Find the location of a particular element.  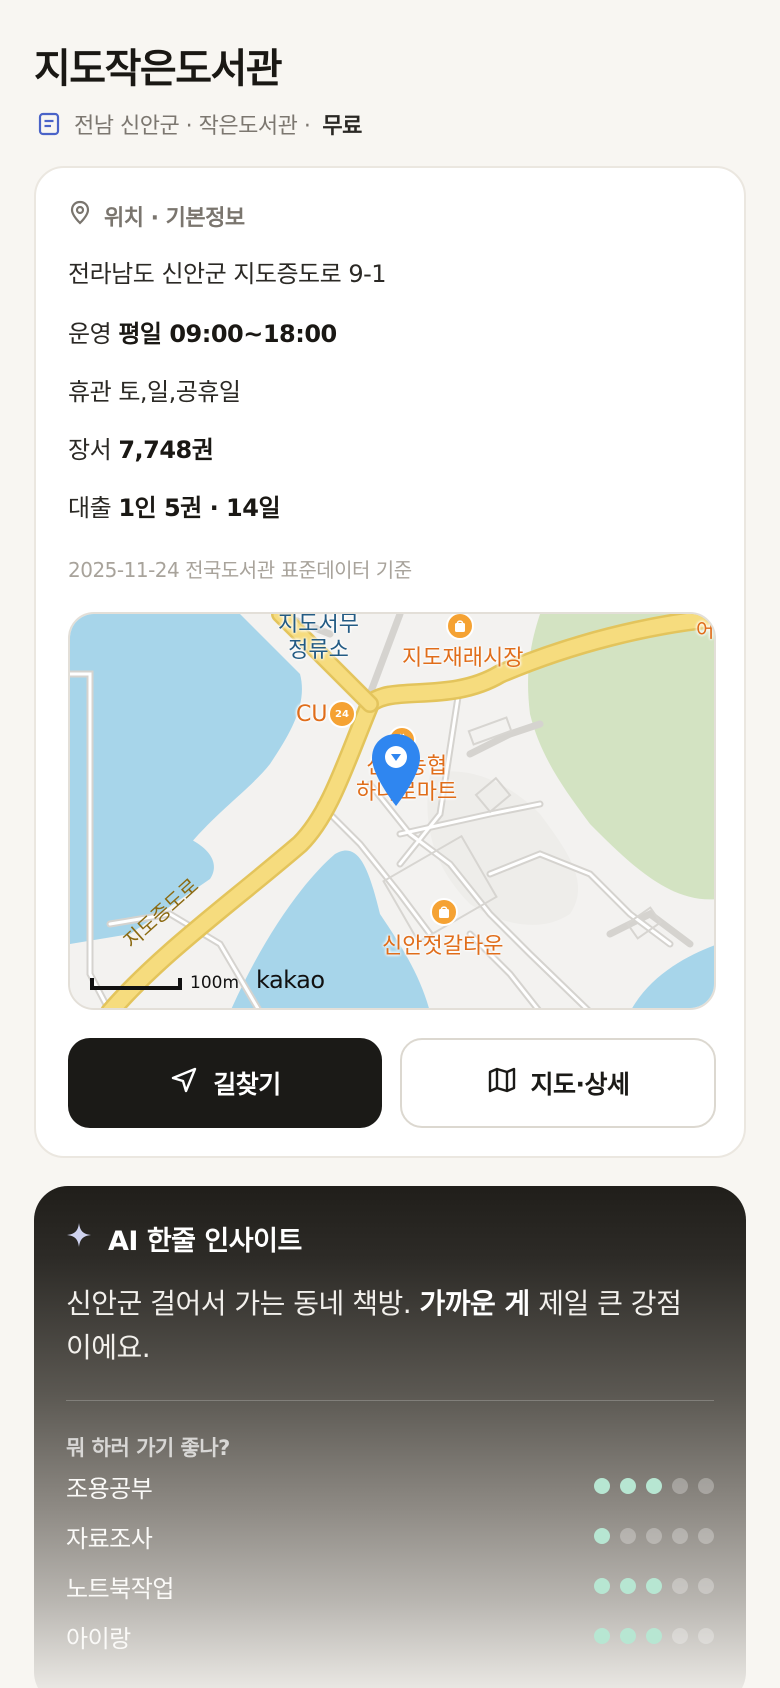

hours-row: 운영 평일 09:00~18:00 is located at coordinates (202, 331).